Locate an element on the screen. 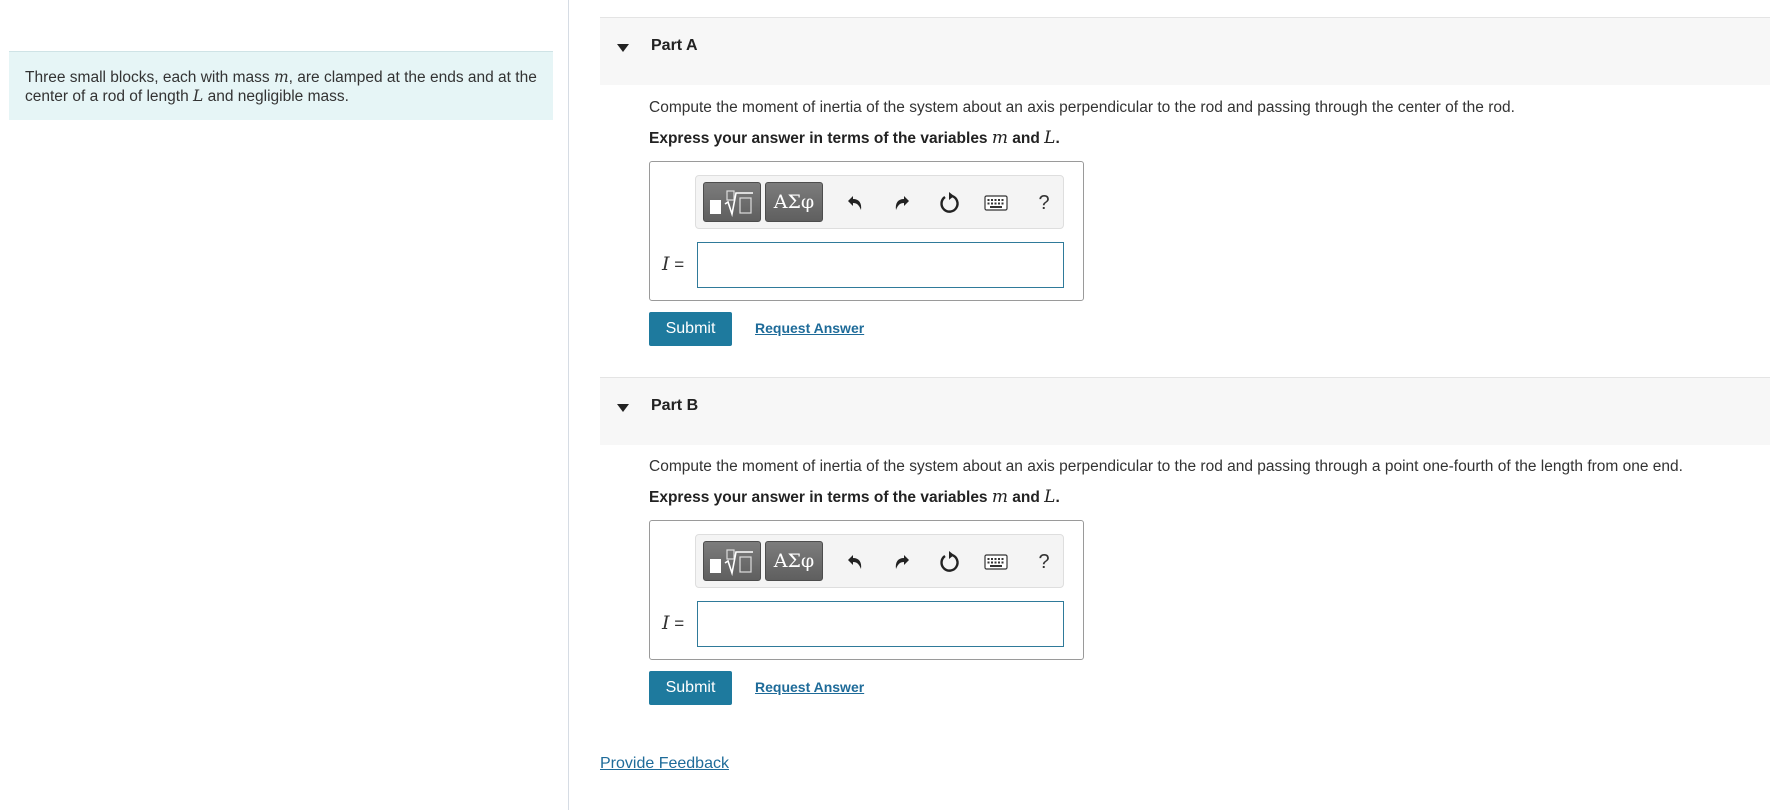 The width and height of the screenshot is (1770, 810). part-b-answer-box: ΑΣφ ? I = is located at coordinates (866, 590).